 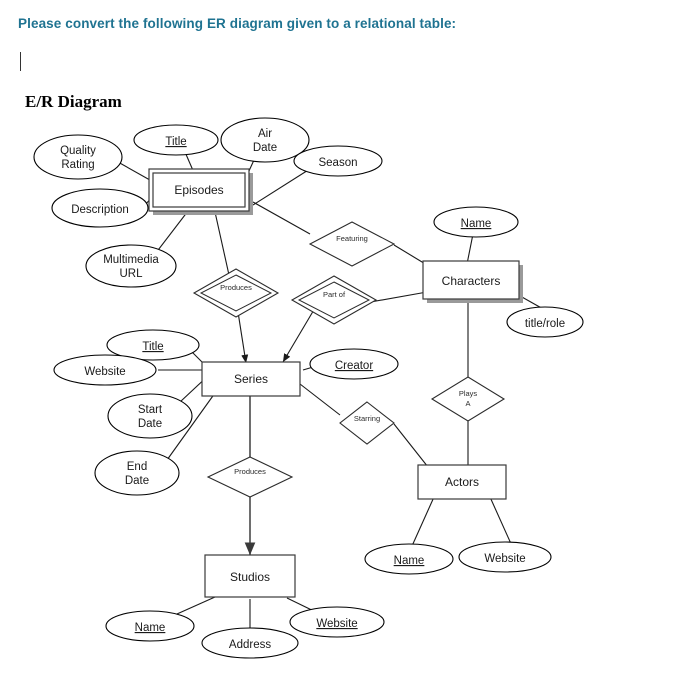 I want to click on edge-series-starring, so click(x=320, y=399).